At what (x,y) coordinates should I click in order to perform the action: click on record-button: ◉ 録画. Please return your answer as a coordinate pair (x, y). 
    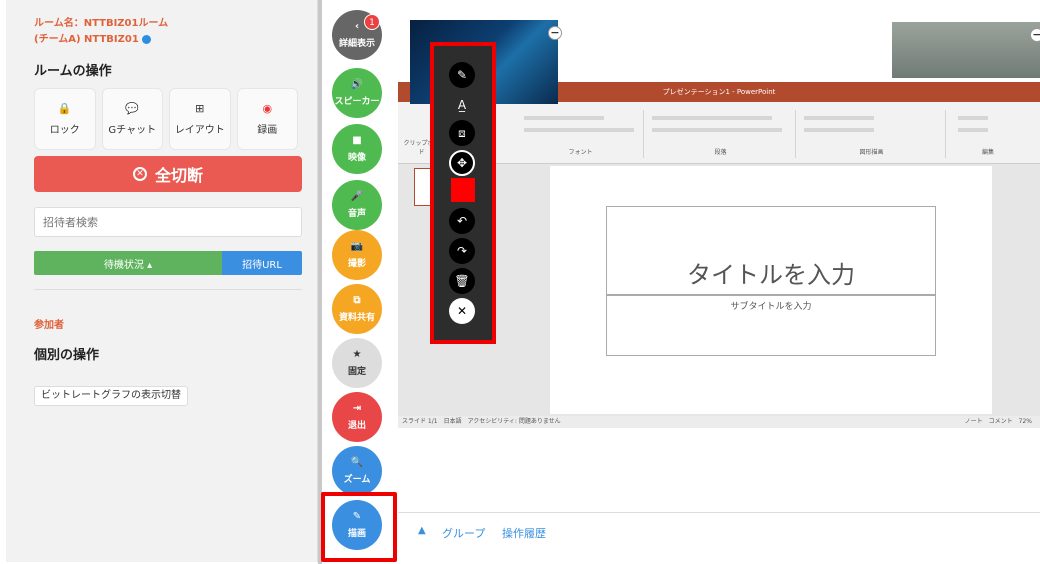
    Looking at the image, I should click on (267, 119).